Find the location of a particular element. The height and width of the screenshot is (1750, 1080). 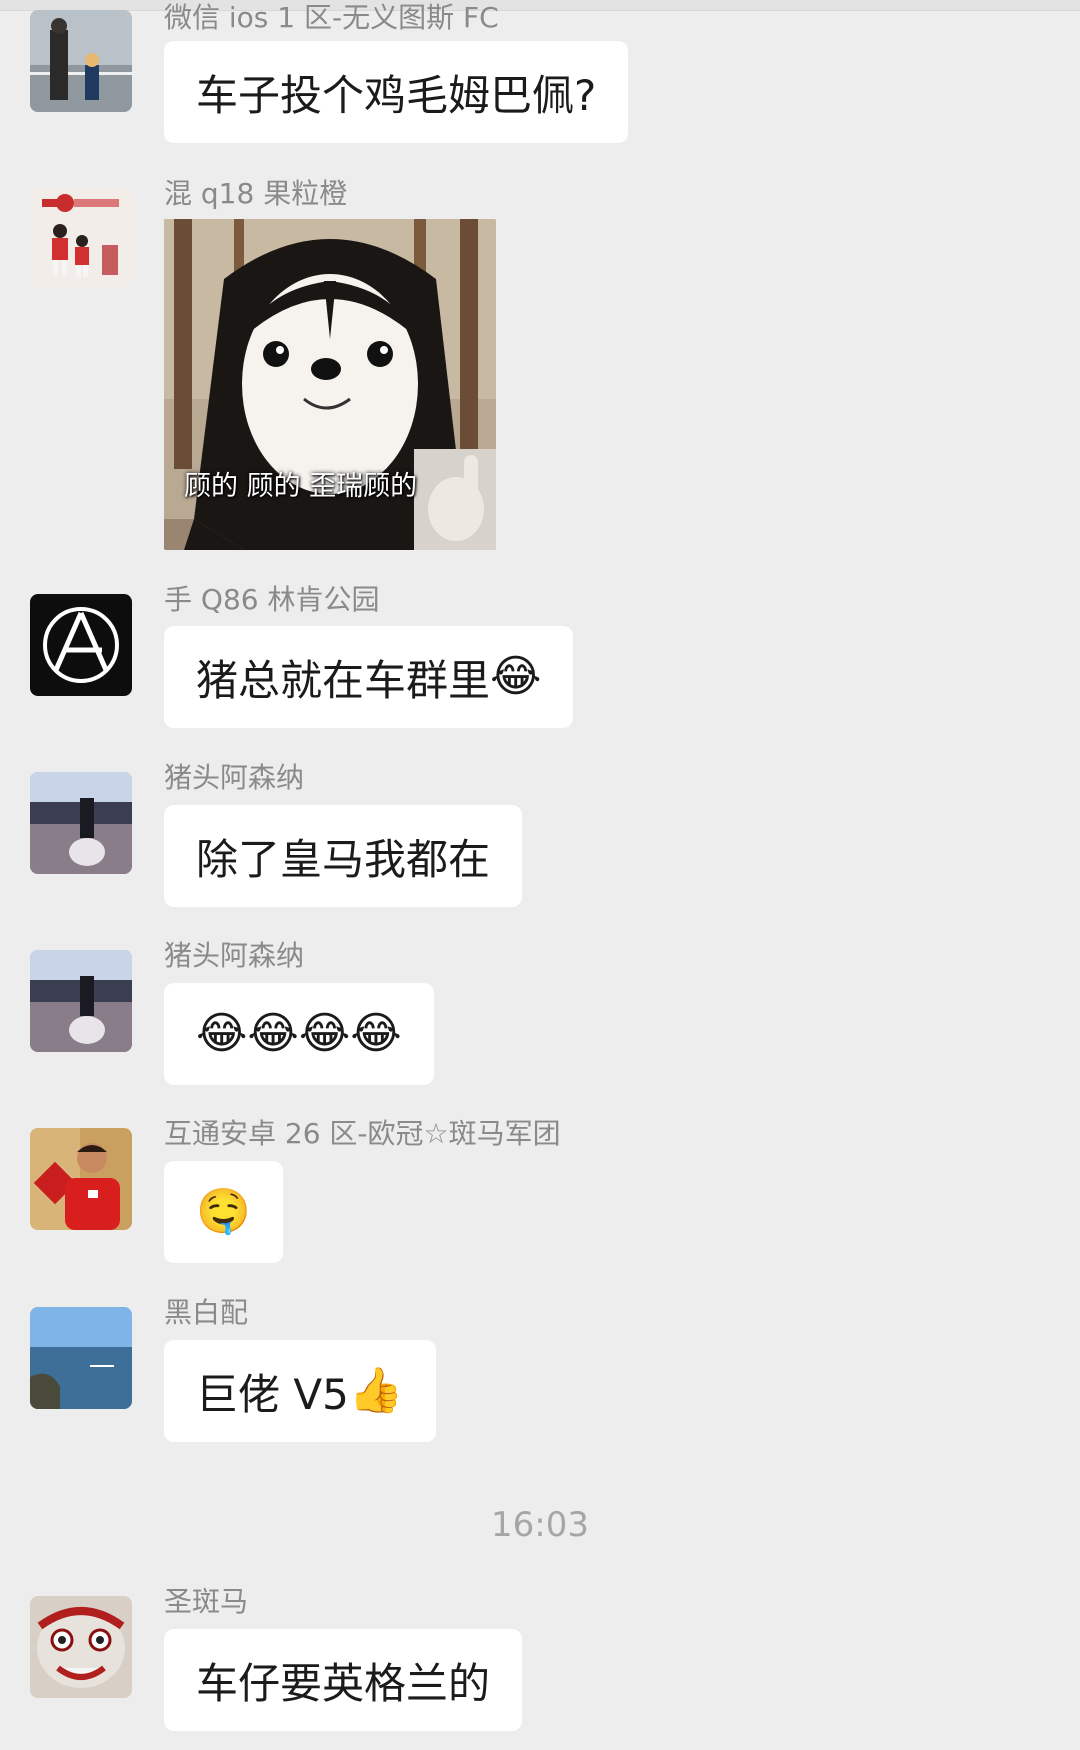

message-bubble: 巨佬 V5 👍 is located at coordinates (300, 1391).